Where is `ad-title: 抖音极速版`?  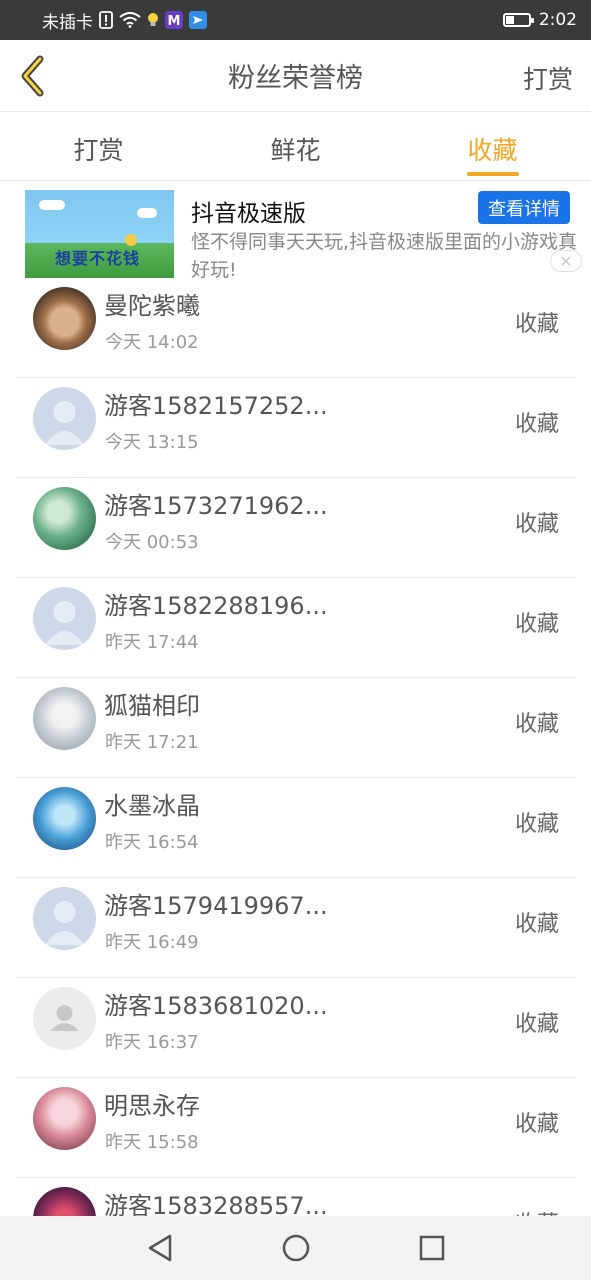 ad-title: 抖音极速版 is located at coordinates (248, 214).